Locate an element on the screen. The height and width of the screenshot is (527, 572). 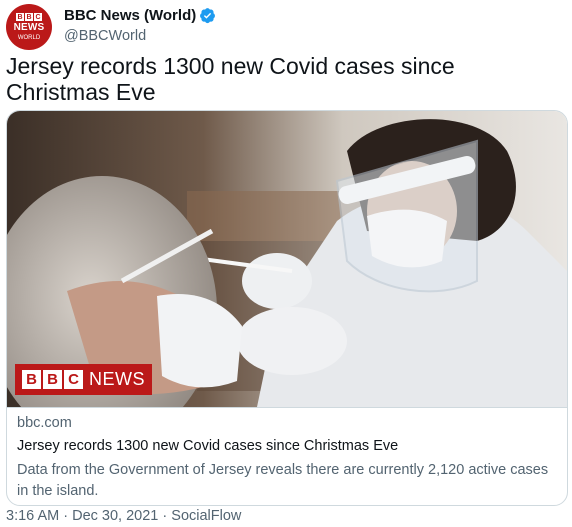
card-domain: bbc.com is located at coordinates (44, 423).